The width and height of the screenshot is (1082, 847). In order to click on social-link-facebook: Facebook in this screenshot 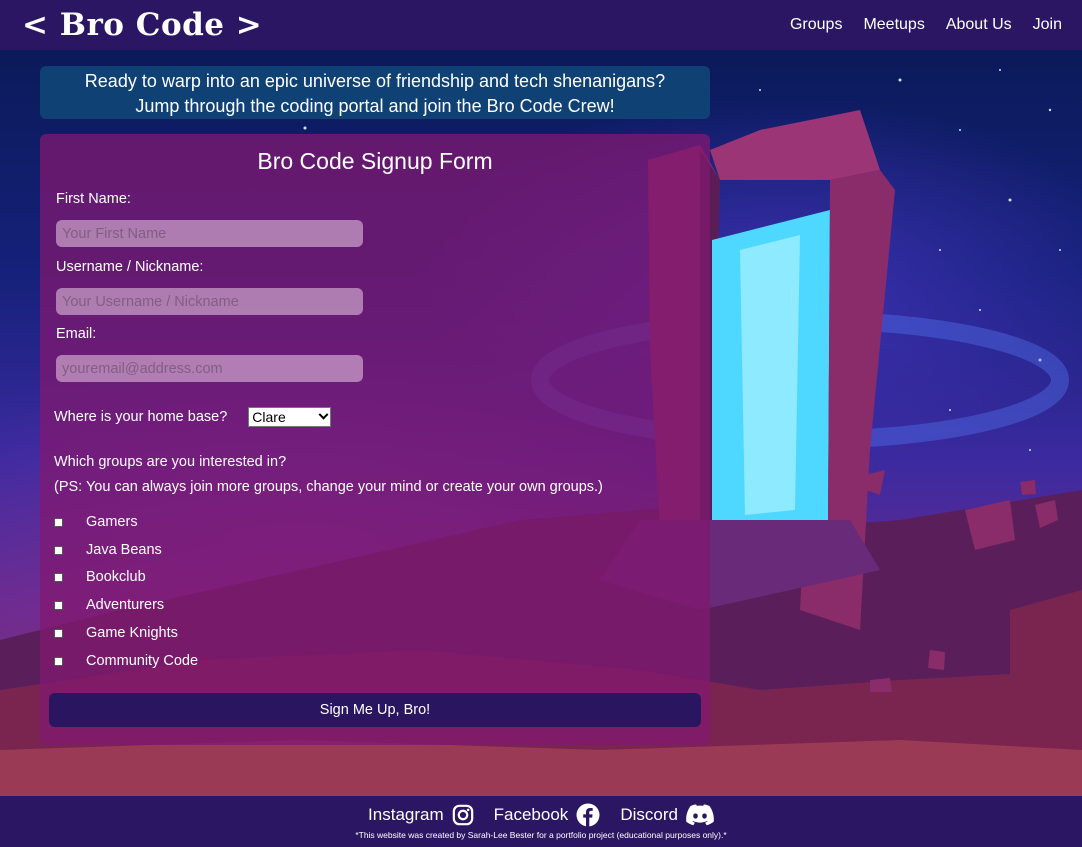, I will do `click(547, 815)`.